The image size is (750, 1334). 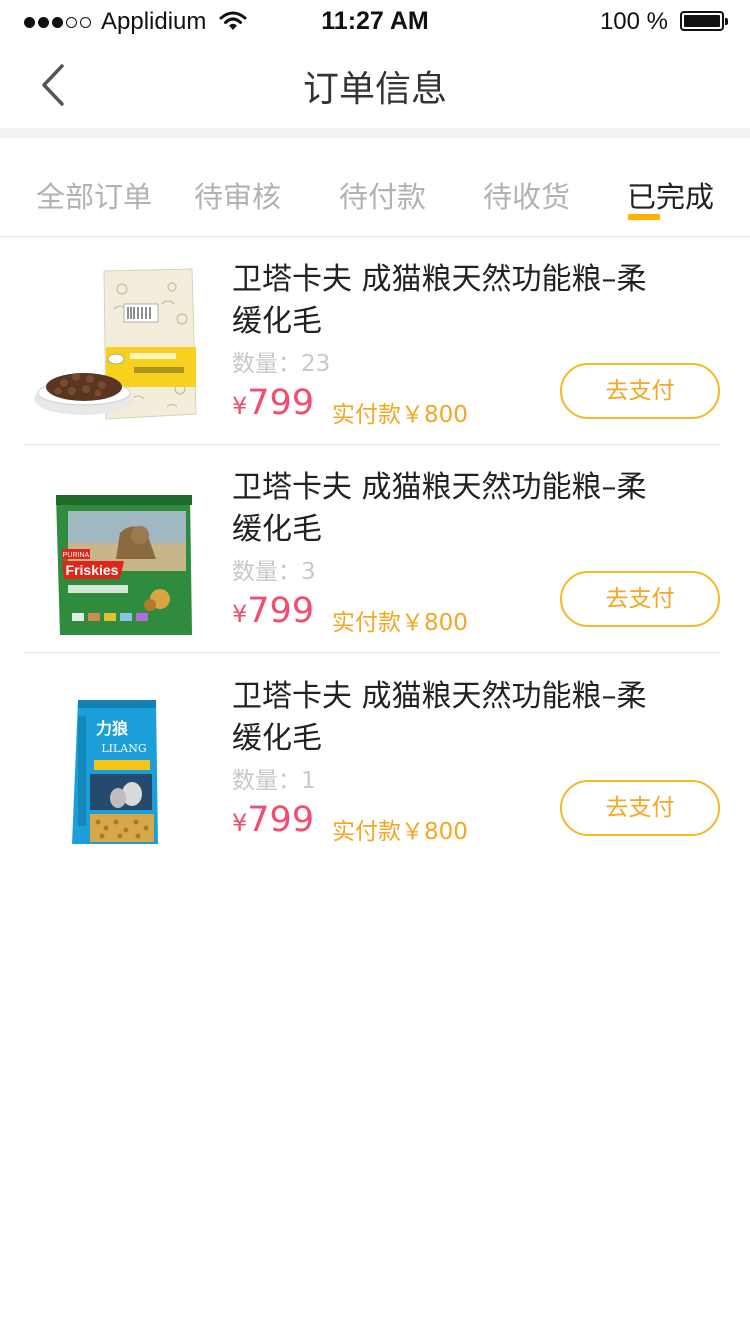 I want to click on battery-icon, so click(x=704, y=21).